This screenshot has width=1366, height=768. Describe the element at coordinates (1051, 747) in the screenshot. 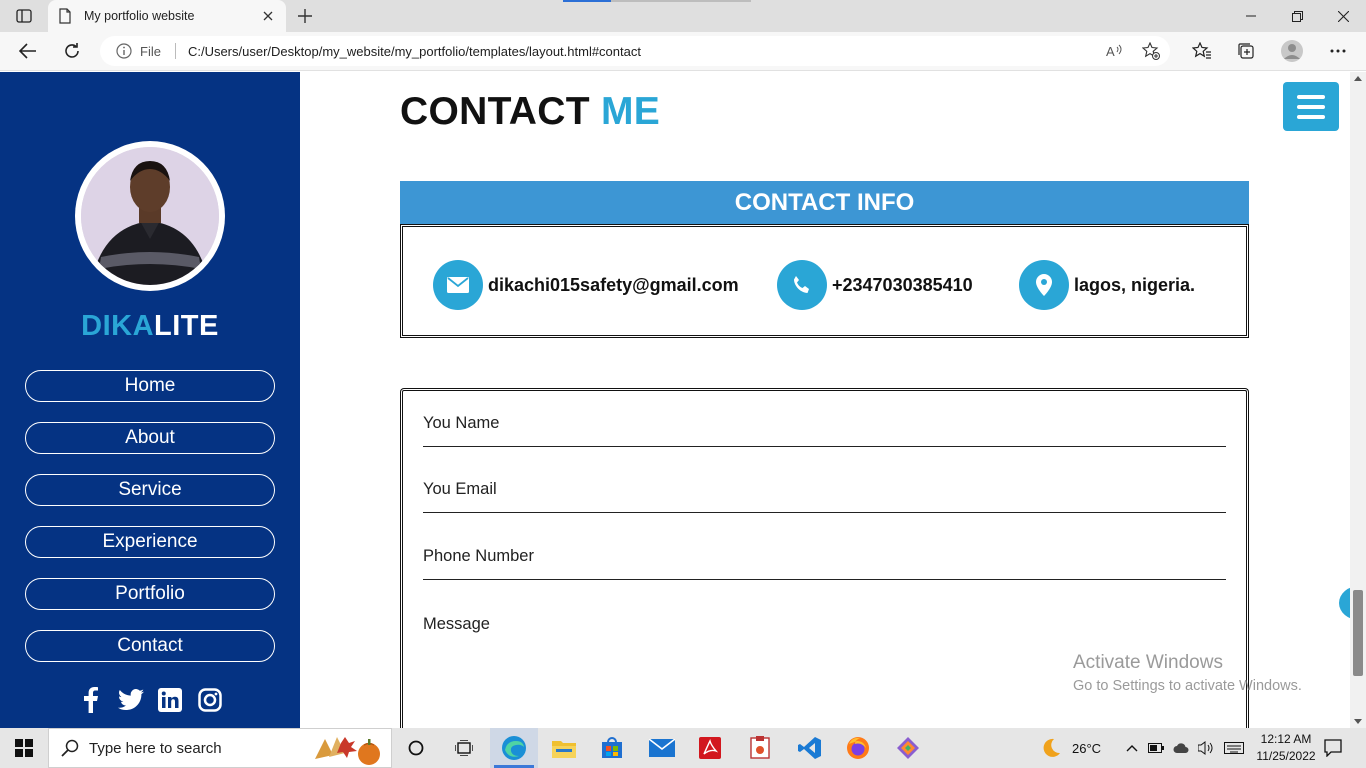

I see `moon-icon` at that location.